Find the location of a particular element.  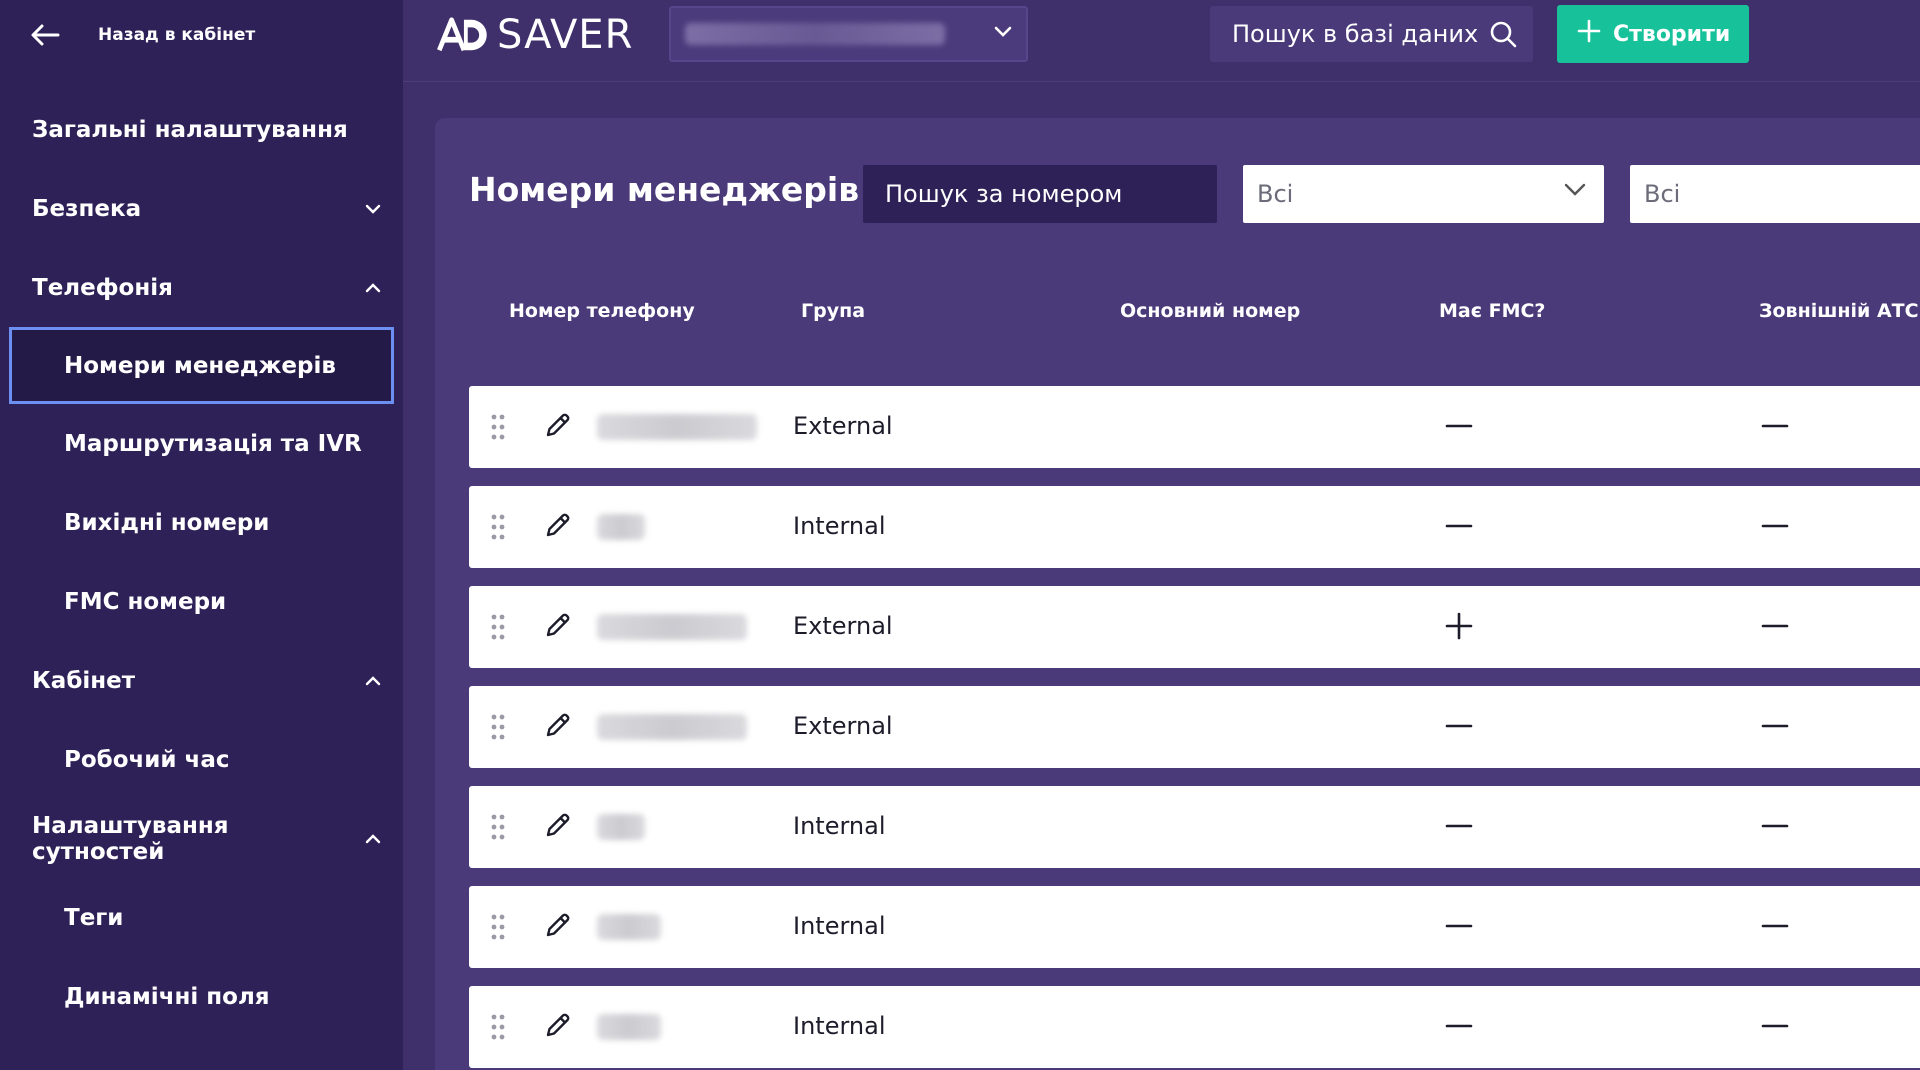

sidebar-item-label: Динамічні поля is located at coordinates (167, 996).